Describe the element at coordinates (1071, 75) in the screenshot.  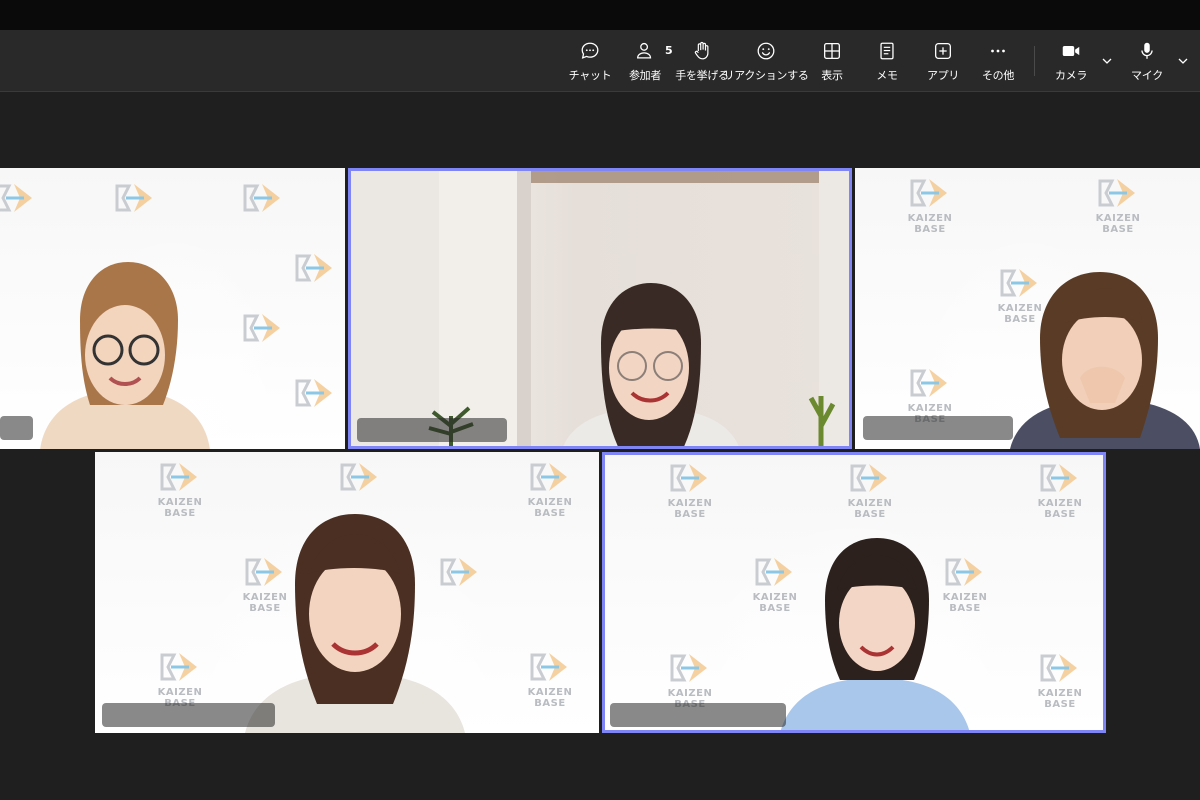
I see `camera-label: カメラ` at that location.